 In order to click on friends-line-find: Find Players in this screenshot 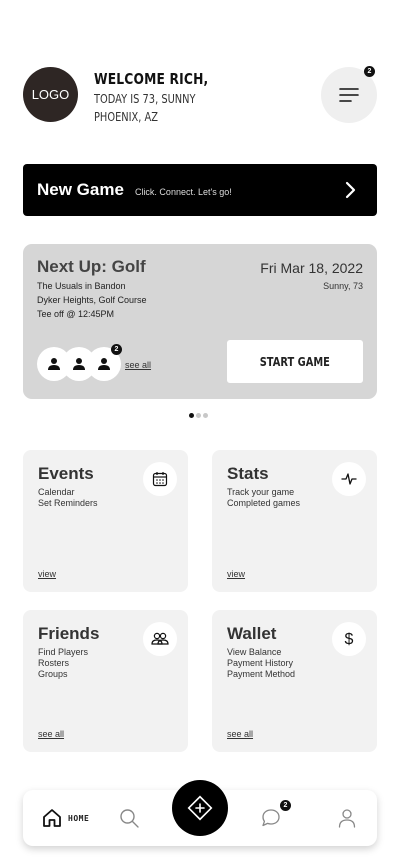, I will do `click(63, 652)`.